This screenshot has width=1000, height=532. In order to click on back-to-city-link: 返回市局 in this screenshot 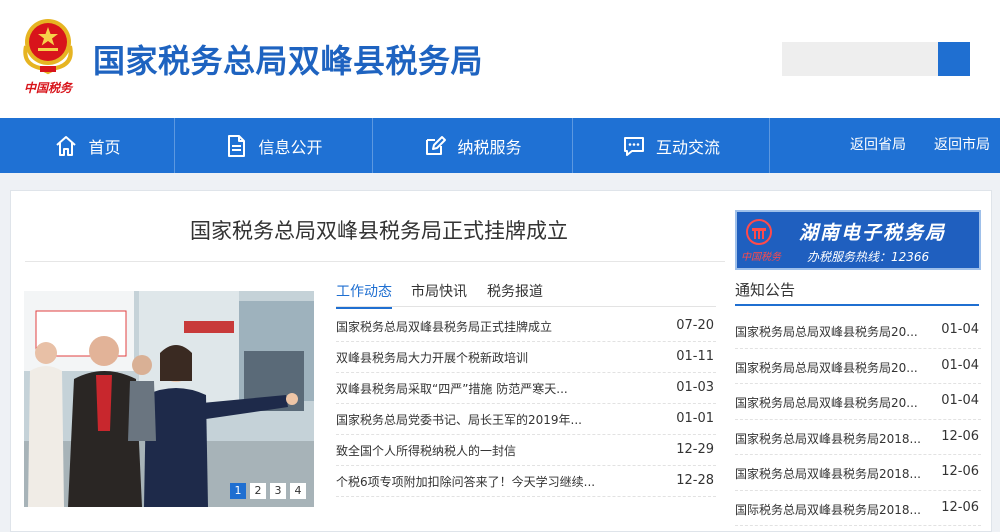, I will do `click(962, 145)`.